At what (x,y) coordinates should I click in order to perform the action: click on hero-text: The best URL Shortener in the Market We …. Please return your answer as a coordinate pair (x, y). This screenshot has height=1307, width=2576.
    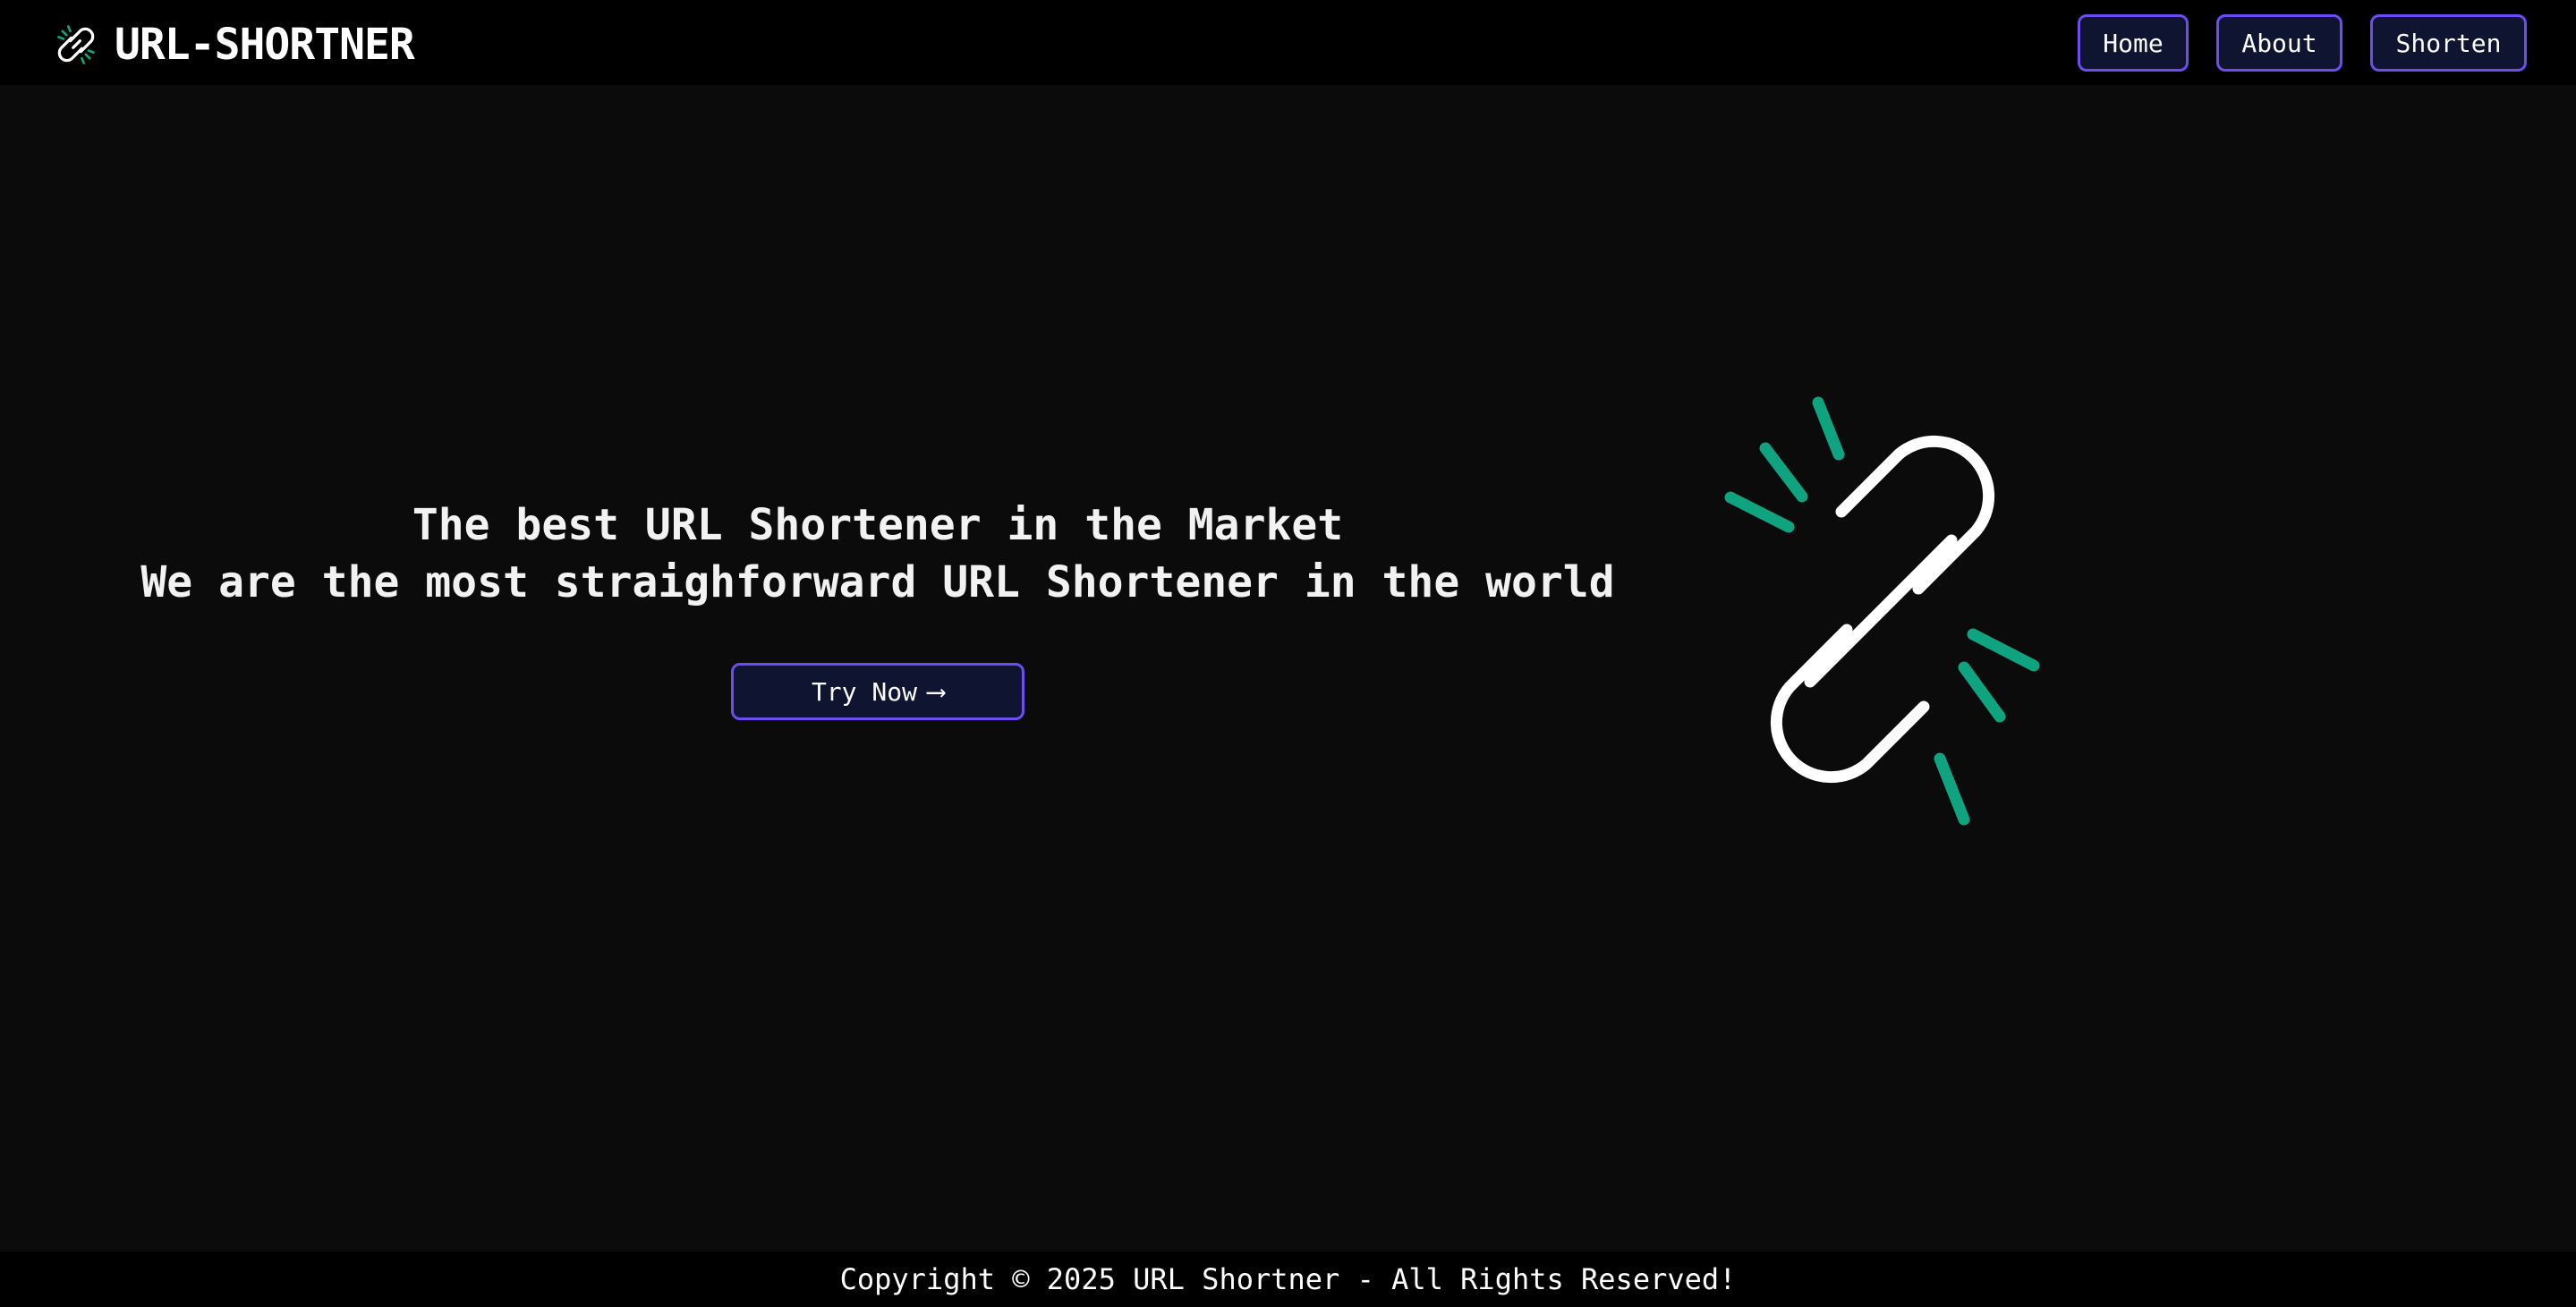
    Looking at the image, I should click on (877, 553).